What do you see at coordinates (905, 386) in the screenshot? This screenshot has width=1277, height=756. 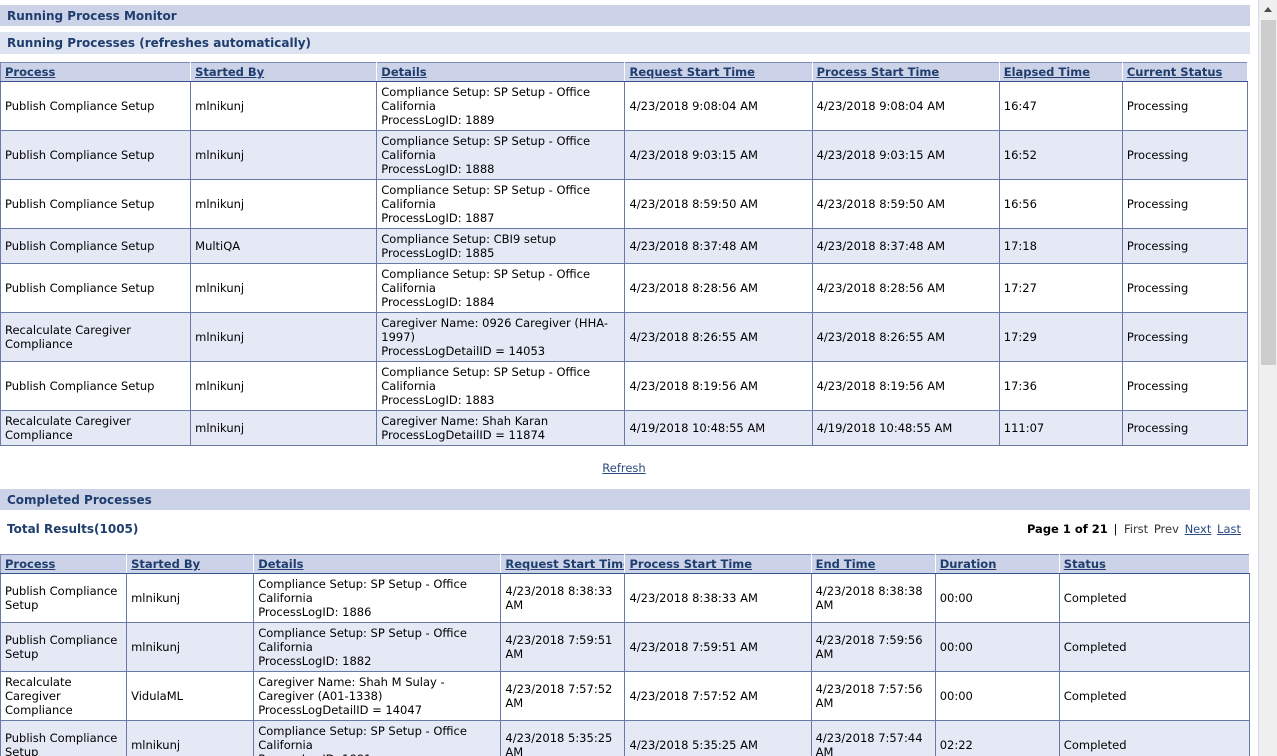 I see `running-cell-process-start-time: 4/23/2018 8:19:56 AM` at bounding box center [905, 386].